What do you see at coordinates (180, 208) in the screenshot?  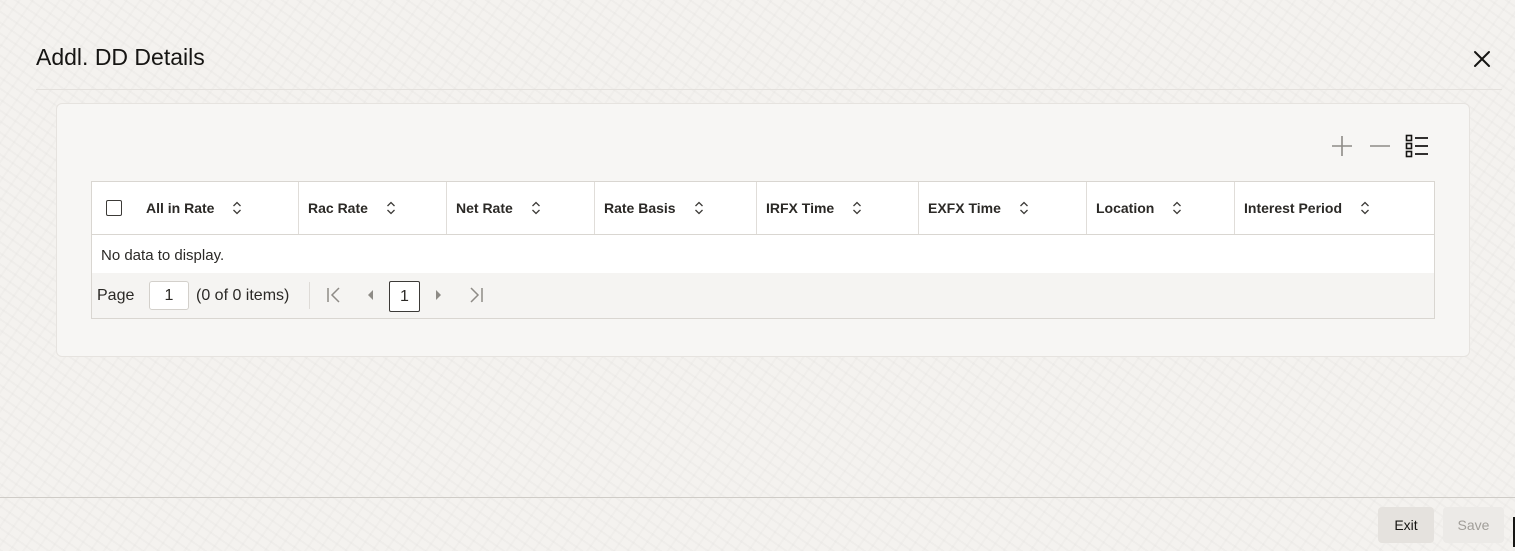 I see `column-label: All in Rate` at bounding box center [180, 208].